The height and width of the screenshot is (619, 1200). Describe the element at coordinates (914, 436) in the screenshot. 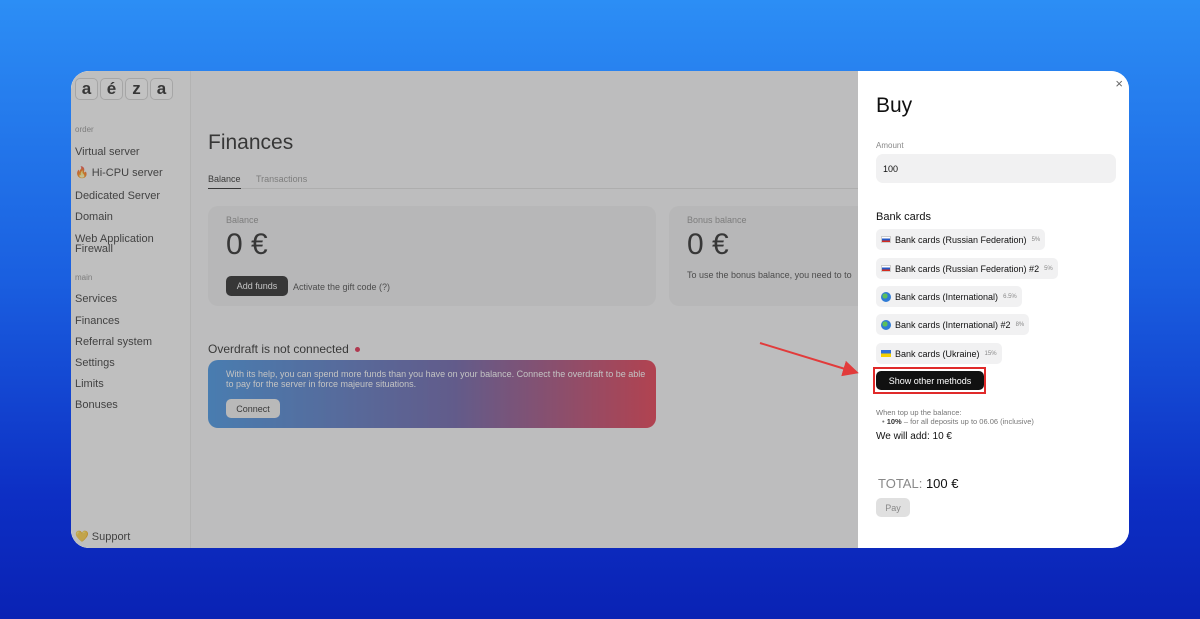

I see `will-add-text: We will add: 10 €` at that location.